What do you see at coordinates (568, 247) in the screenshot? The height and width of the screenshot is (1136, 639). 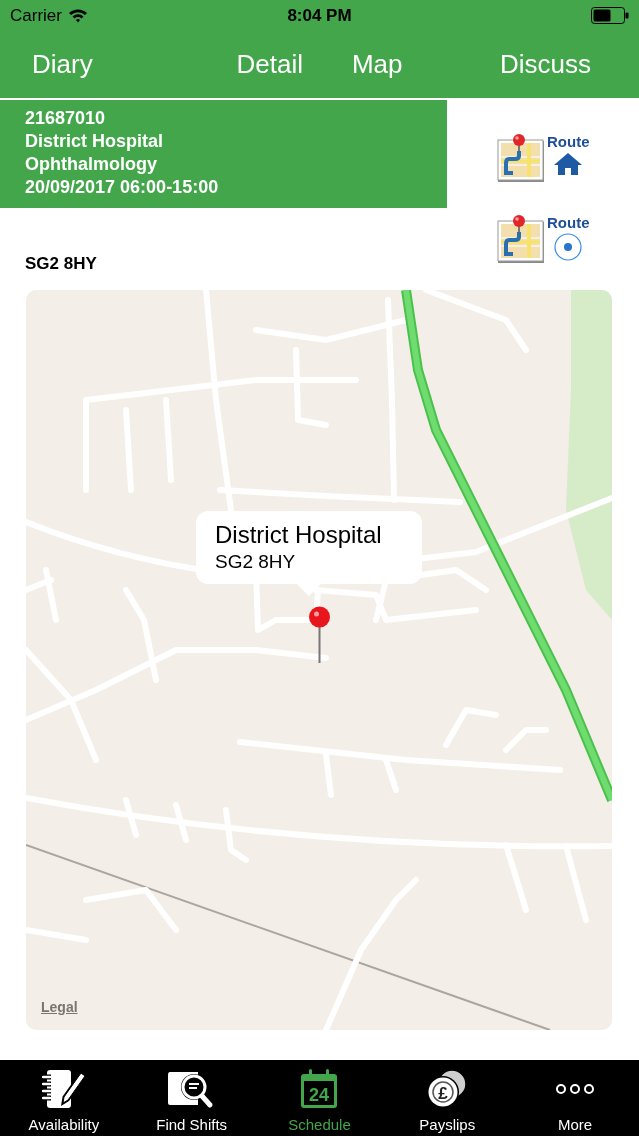 I see `current-location-icon` at bounding box center [568, 247].